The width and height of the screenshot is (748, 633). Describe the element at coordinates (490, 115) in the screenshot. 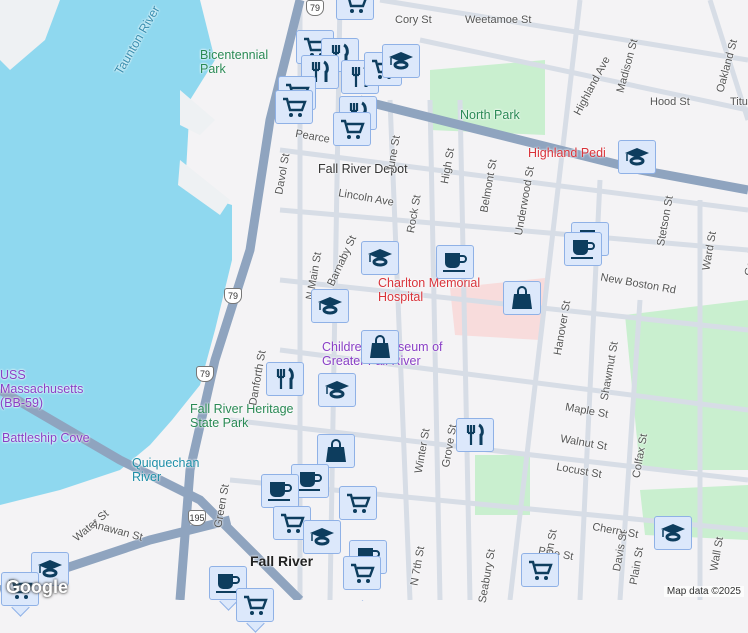

I see `poi-label: North Park` at that location.